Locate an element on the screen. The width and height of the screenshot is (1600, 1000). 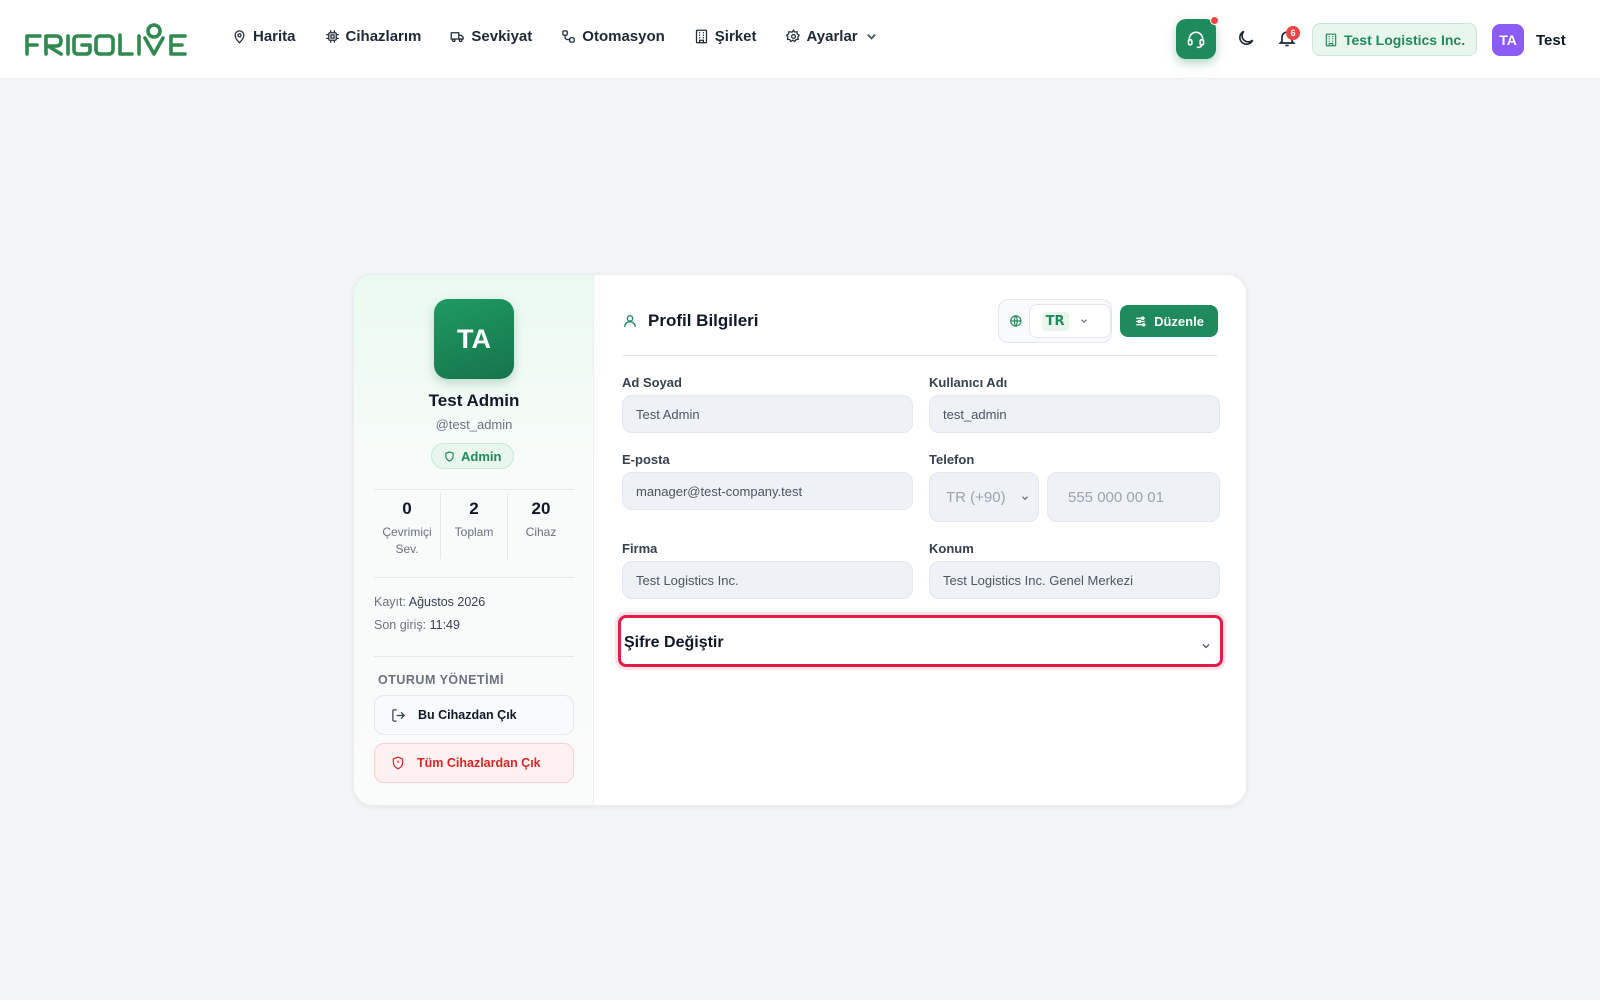
registered-value: Ağustos 2026 is located at coordinates (447, 602).